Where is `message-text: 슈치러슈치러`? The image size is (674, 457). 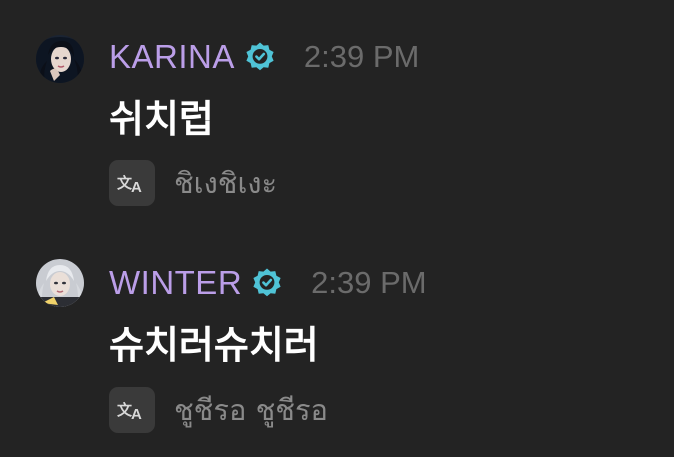 message-text: 슈치러슈치러 is located at coordinates (214, 345).